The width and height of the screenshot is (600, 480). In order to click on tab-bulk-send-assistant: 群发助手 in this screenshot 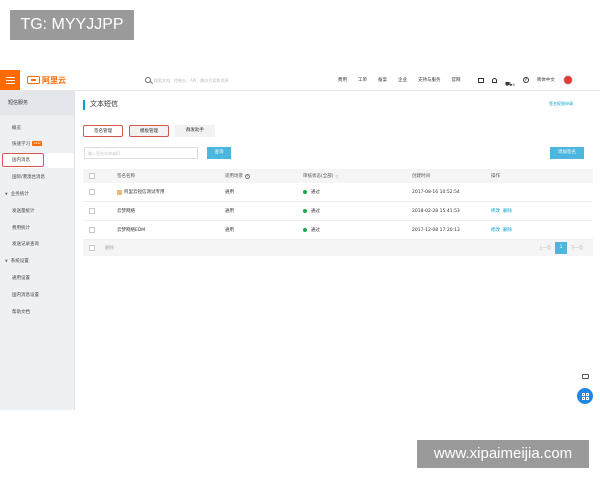, I will do `click(195, 131)`.